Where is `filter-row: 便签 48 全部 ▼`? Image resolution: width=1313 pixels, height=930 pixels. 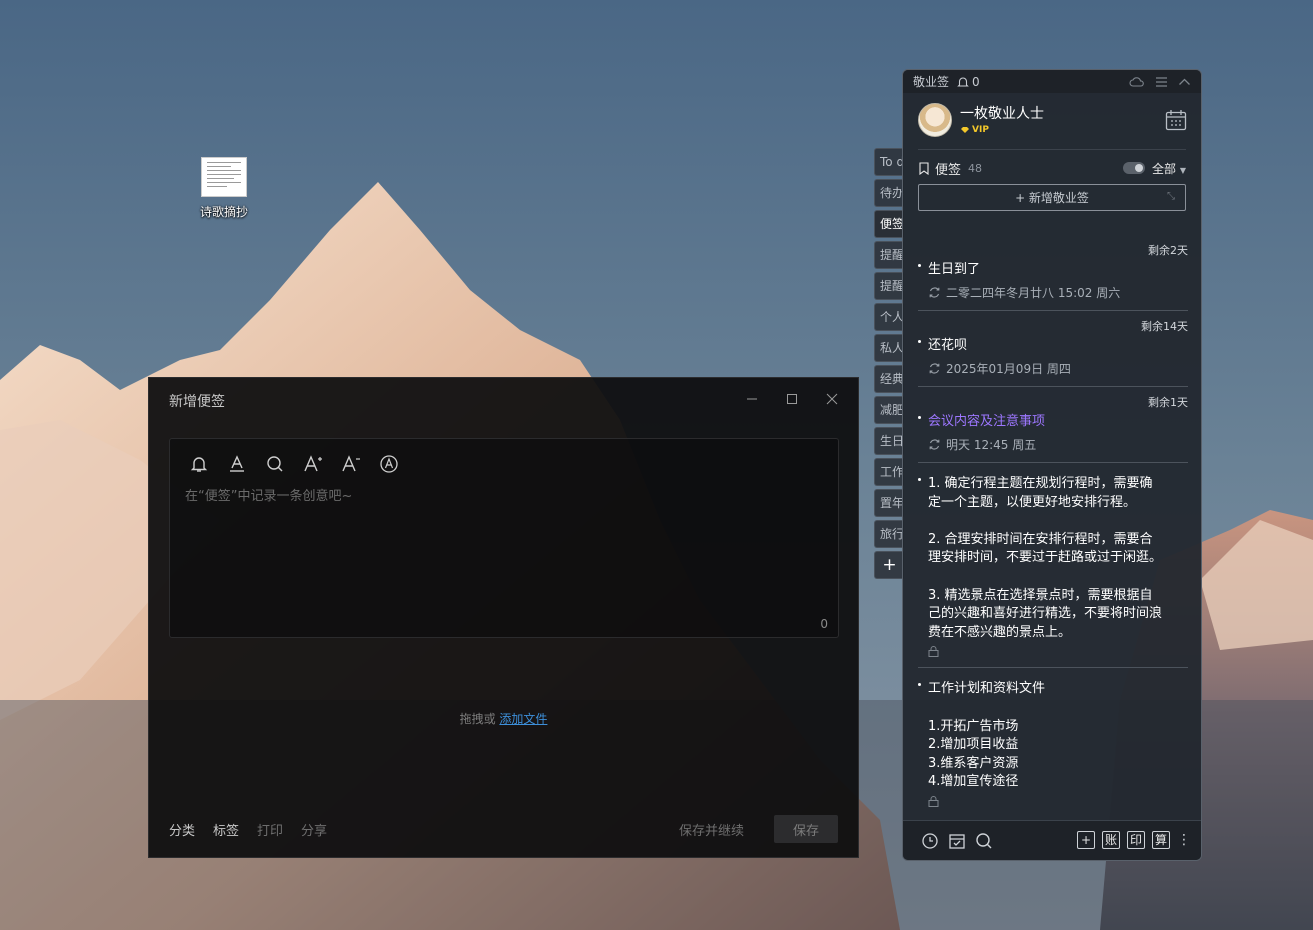 filter-row: 便签 48 全部 ▼ is located at coordinates (1052, 167).